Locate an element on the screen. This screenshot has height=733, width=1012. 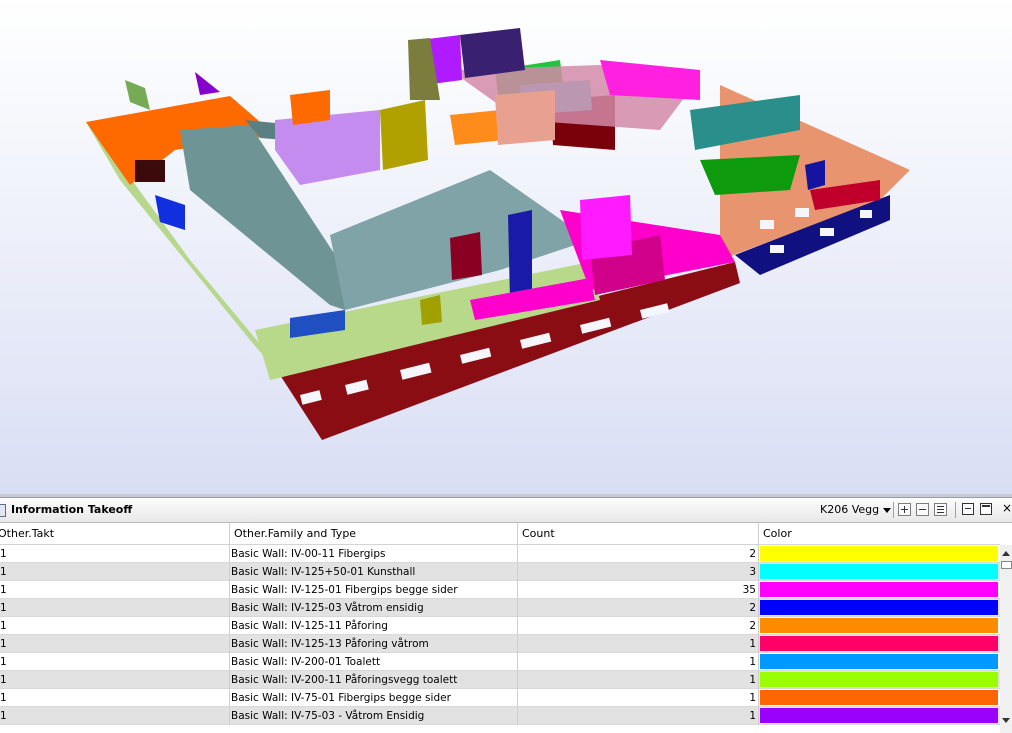
restore-window-icon is located at coordinates (968, 508).